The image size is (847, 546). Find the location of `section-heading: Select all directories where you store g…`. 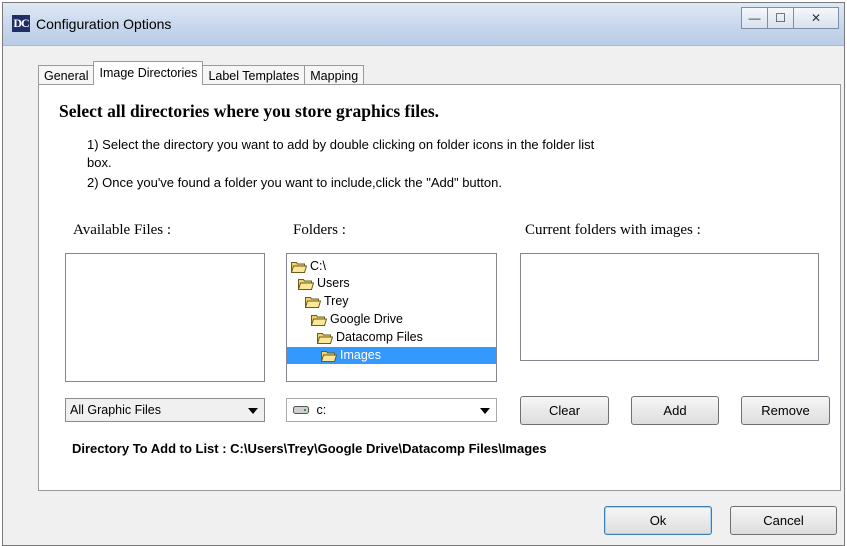

section-heading: Select all directories where you store g… is located at coordinates (249, 111).